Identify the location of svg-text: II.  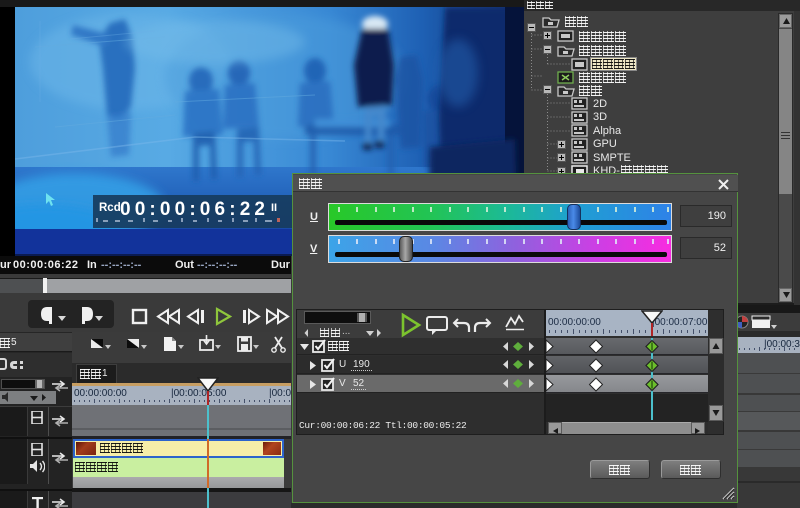
(274, 208).